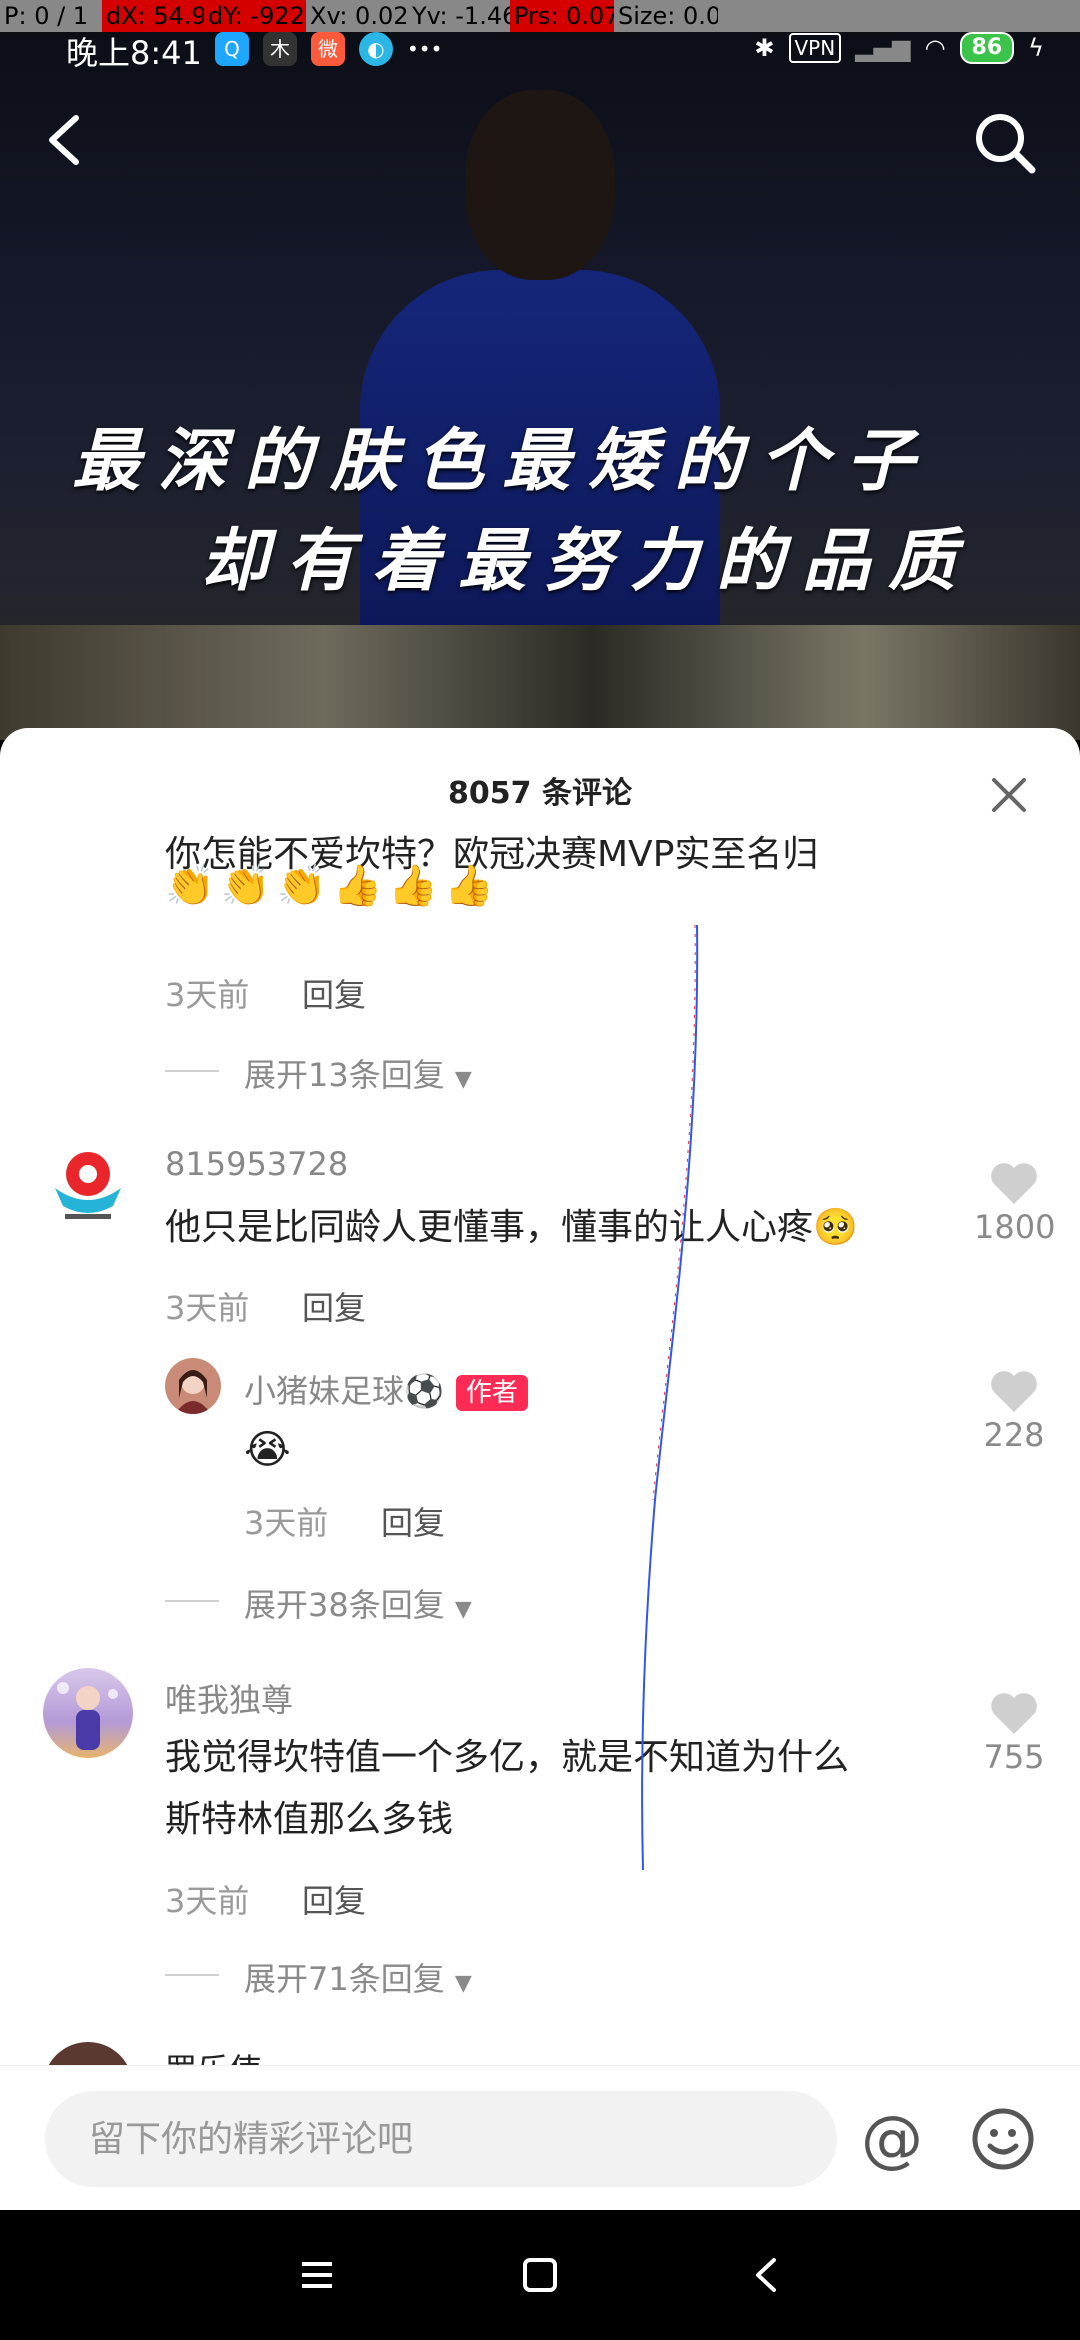  What do you see at coordinates (65, 140) in the screenshot?
I see `back-icon` at bounding box center [65, 140].